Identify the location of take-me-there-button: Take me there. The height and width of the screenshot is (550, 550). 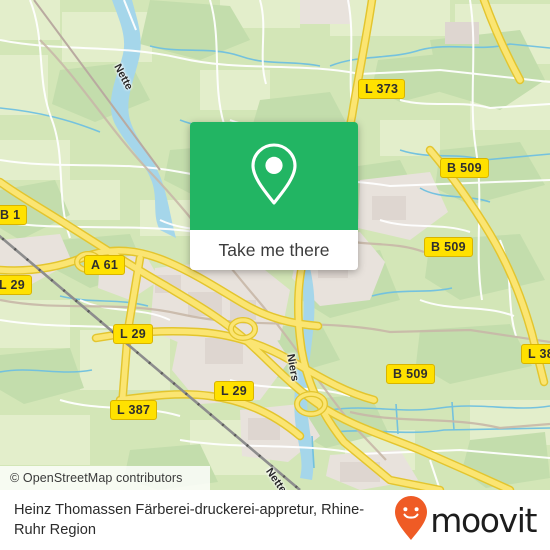
(274, 250).